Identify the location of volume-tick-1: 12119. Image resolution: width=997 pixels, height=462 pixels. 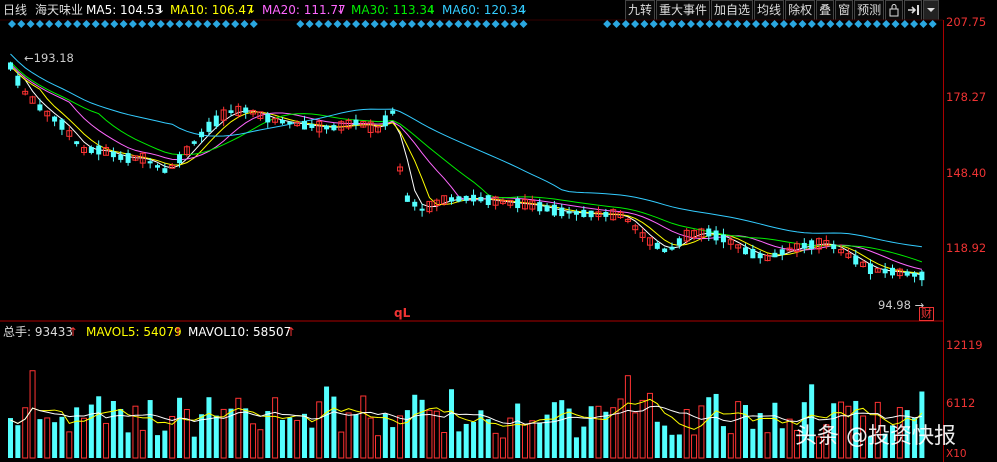
(964, 345).